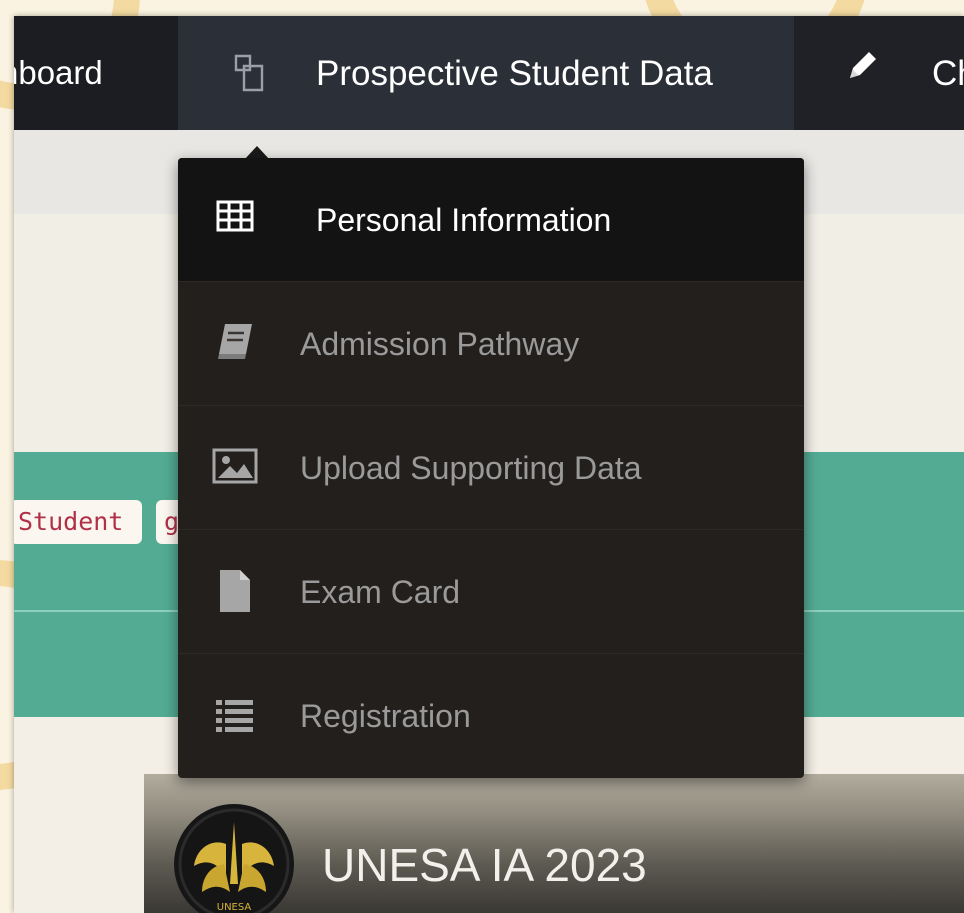  Describe the element at coordinates (948, 73) in the screenshot. I see `nav-item-change-label: Ch` at that location.